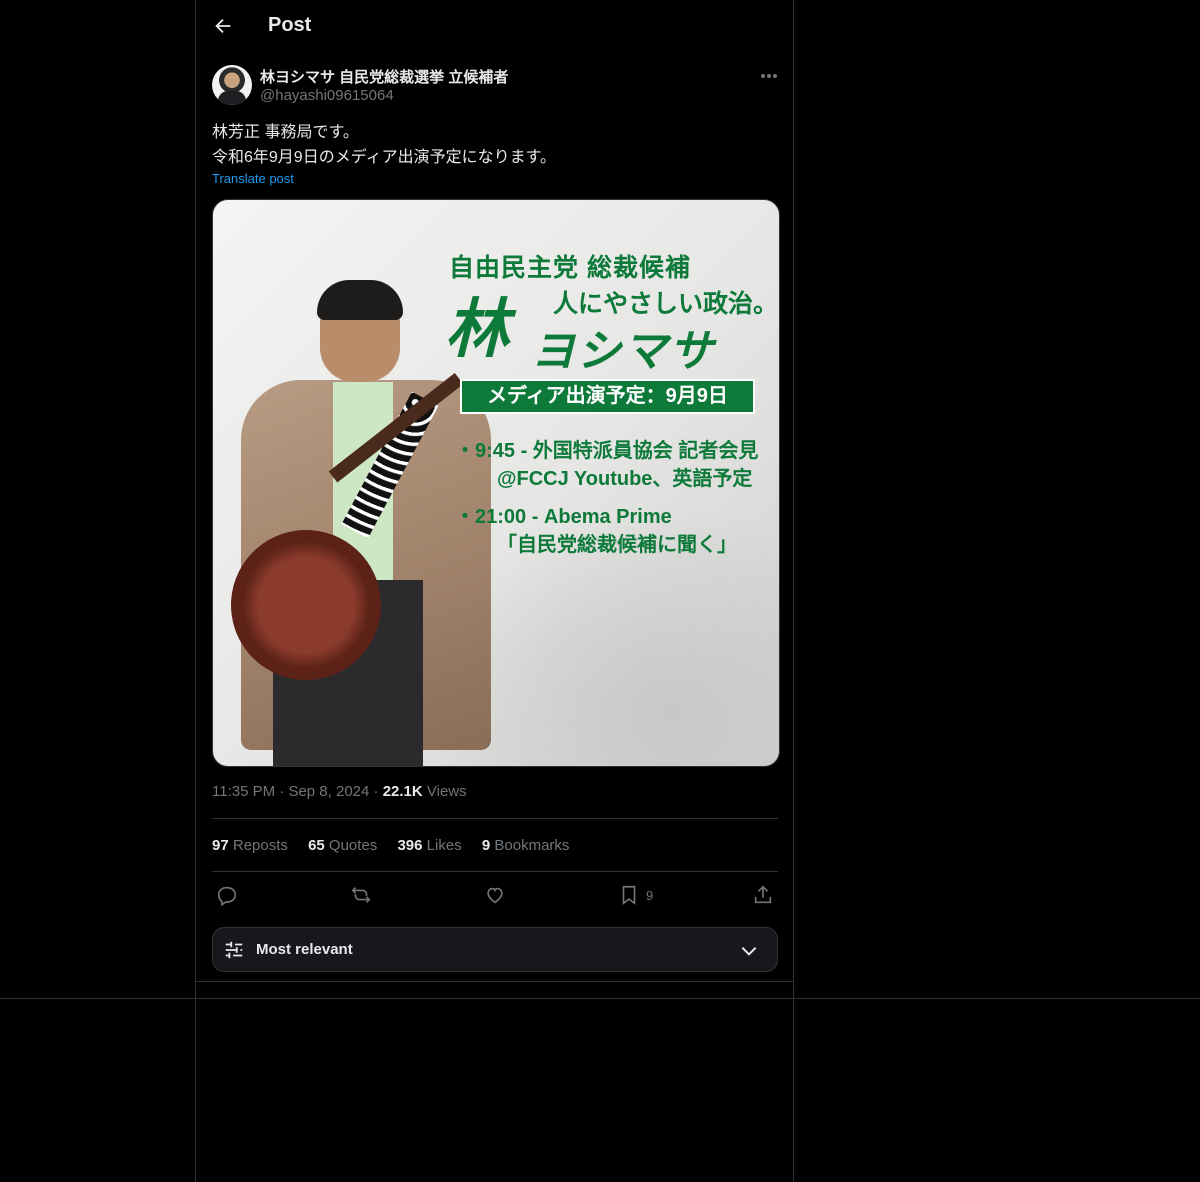 The height and width of the screenshot is (1182, 1200). I want to click on repost-icon, so click(361, 895).